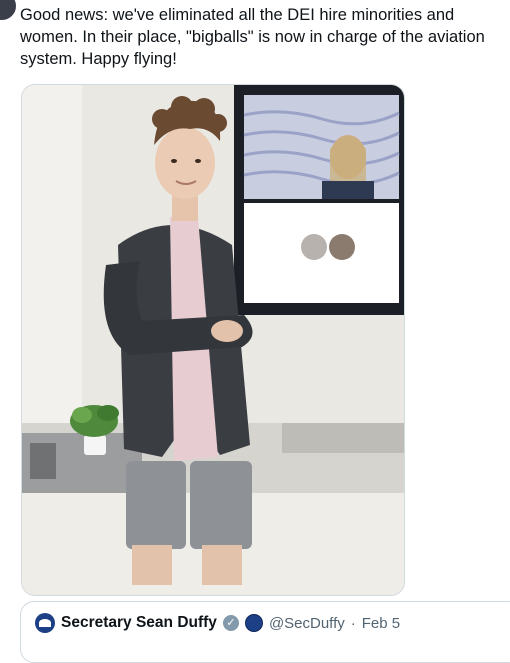 This screenshot has height=663, width=510. Describe the element at coordinates (217, 623) in the screenshot. I see `quoted-tweet-header: Secretary Sean Duffy ✓ @SecDuffy · Feb 5` at that location.